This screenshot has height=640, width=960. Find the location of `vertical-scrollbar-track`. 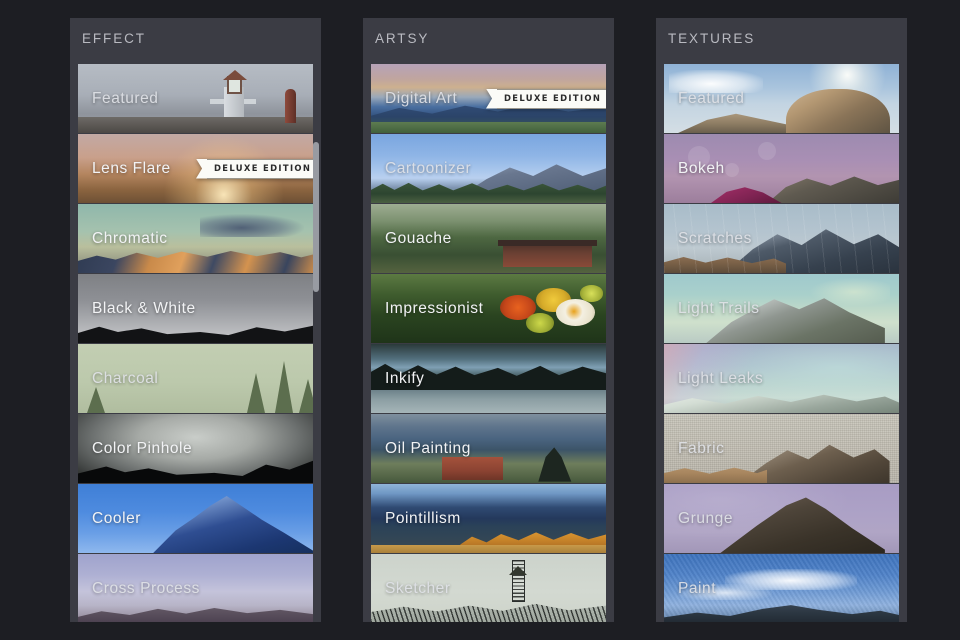

vertical-scrollbar-track is located at coordinates (316, 342).